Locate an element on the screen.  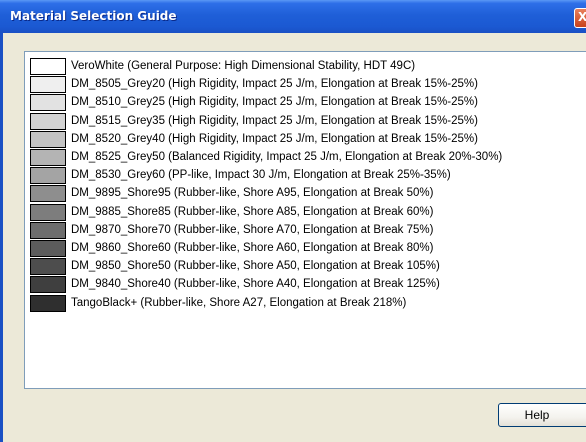
title-bar: Material Selection Guide X is located at coordinates (293, 16).